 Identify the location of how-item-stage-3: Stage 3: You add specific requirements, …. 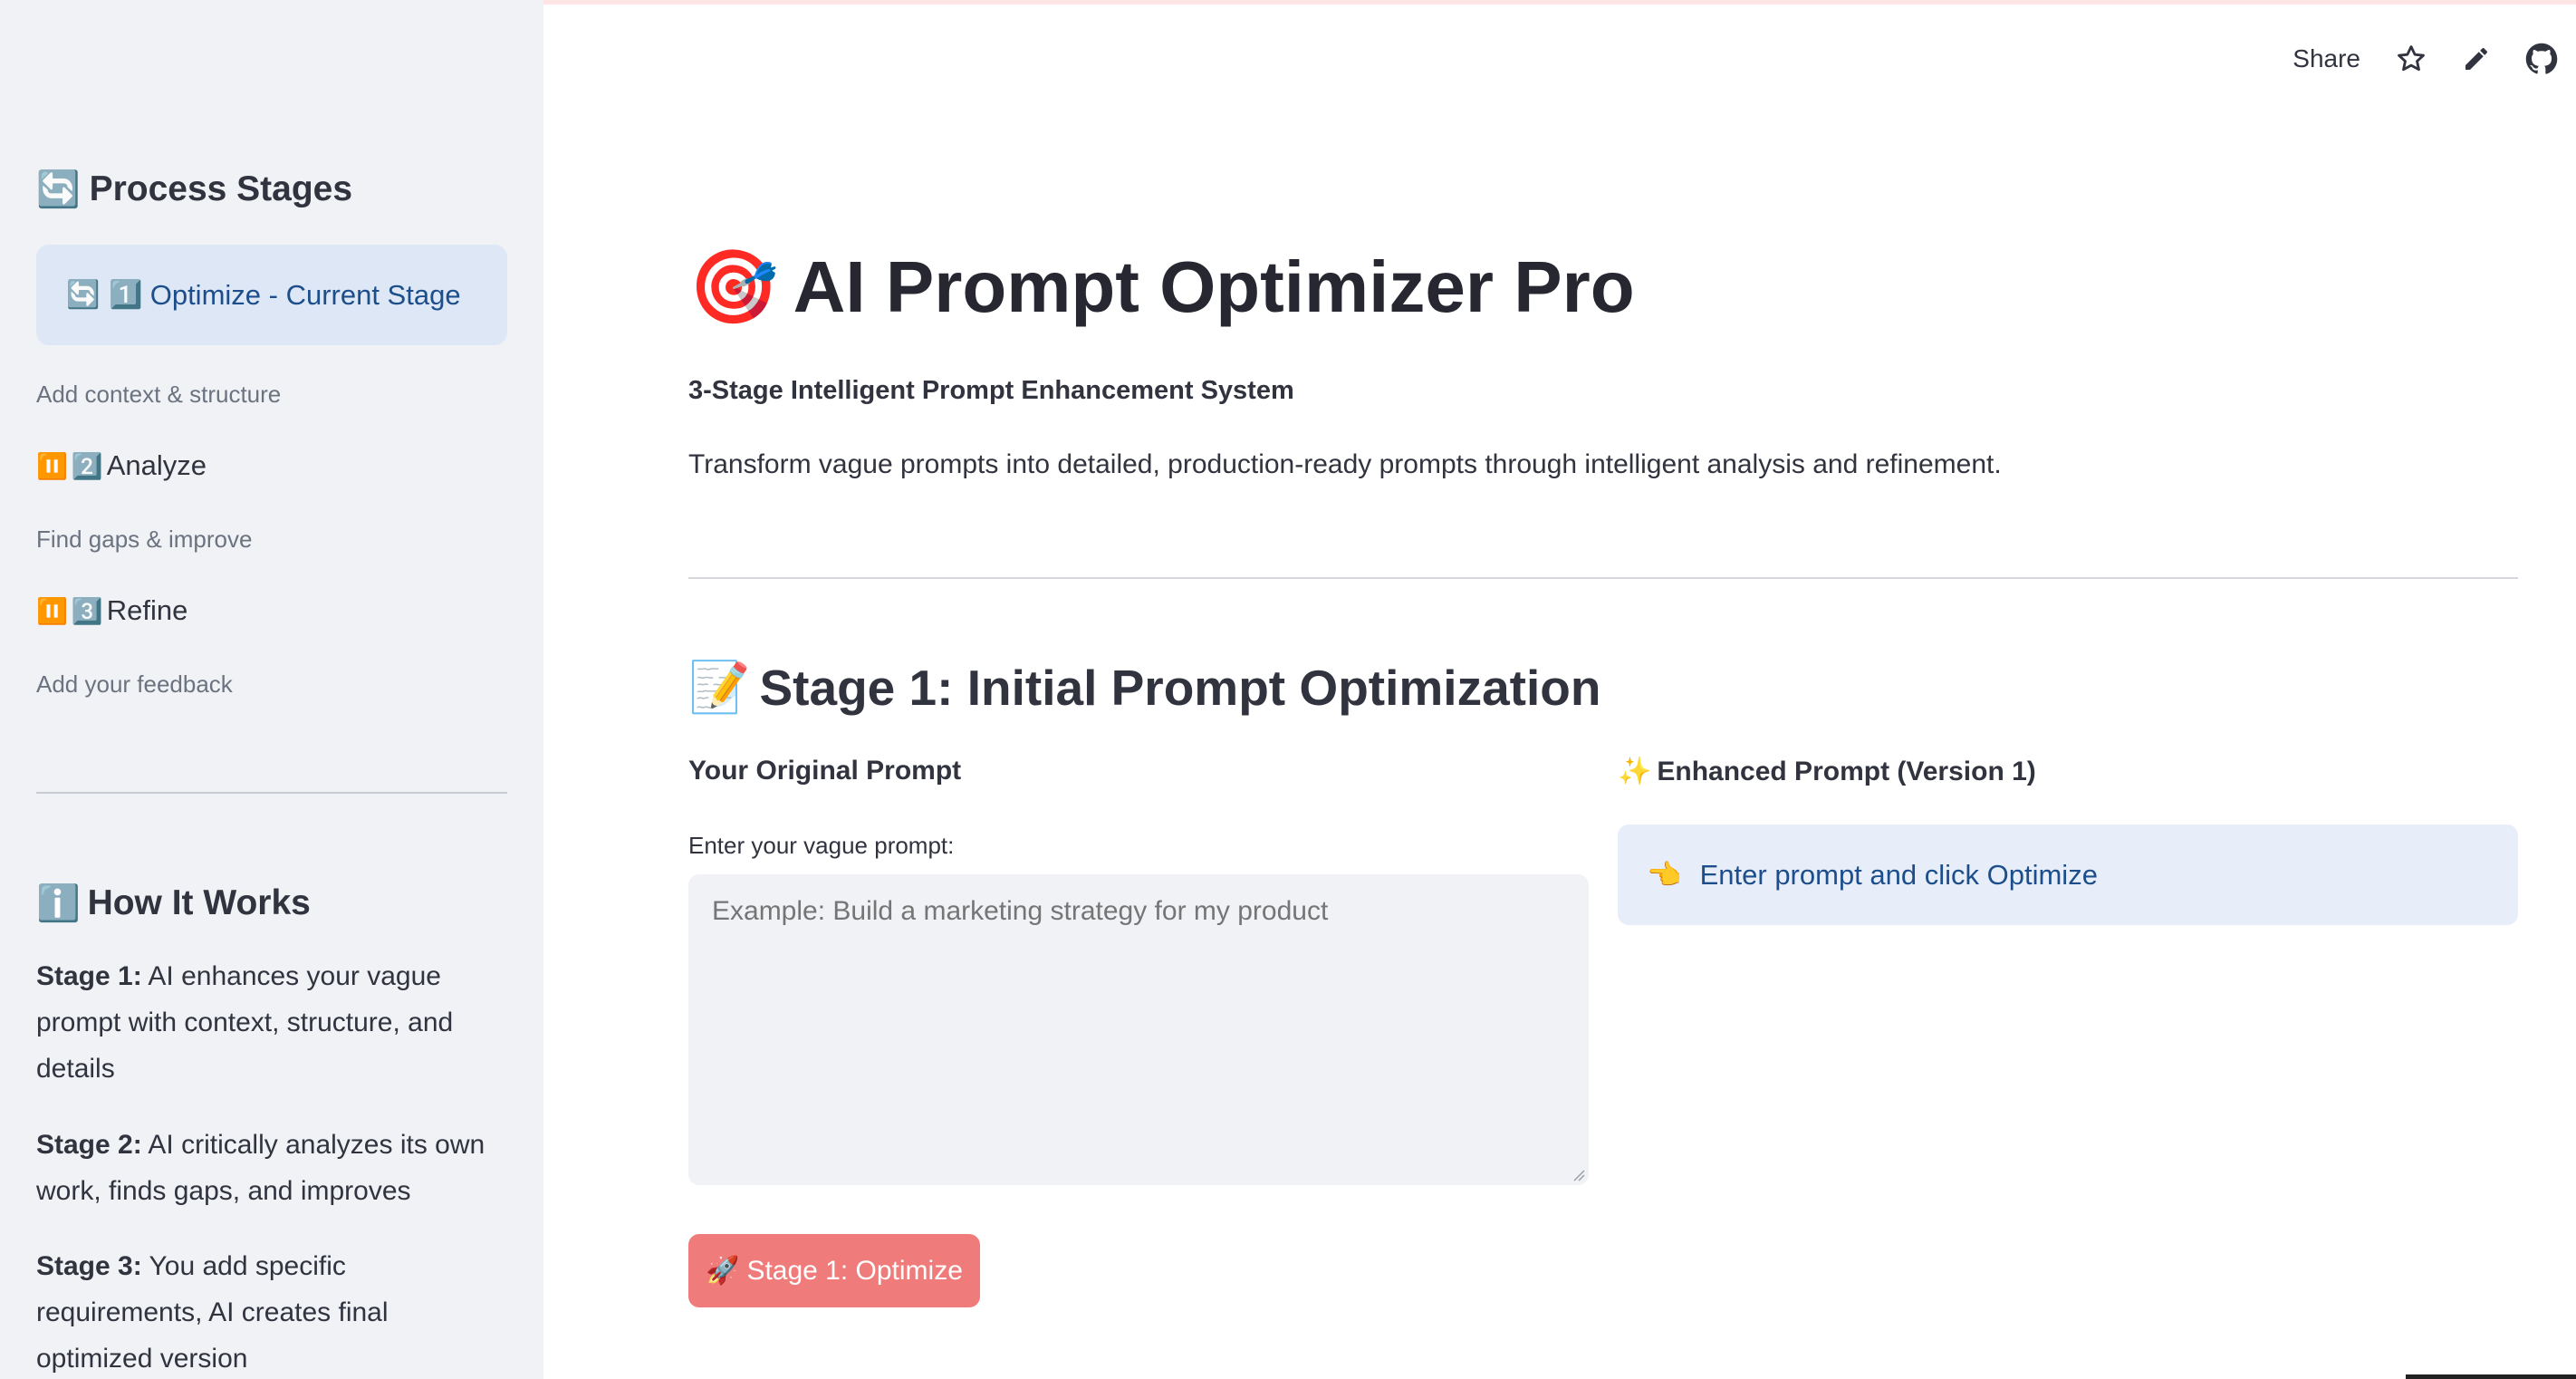
(271, 1311).